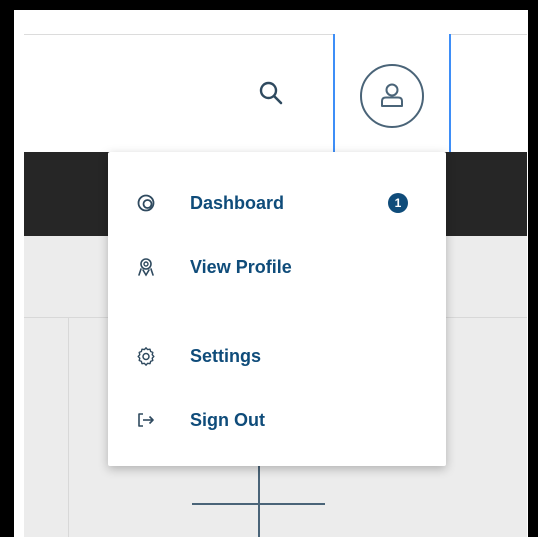 The height and width of the screenshot is (537, 538). I want to click on avatar-button, so click(392, 96).